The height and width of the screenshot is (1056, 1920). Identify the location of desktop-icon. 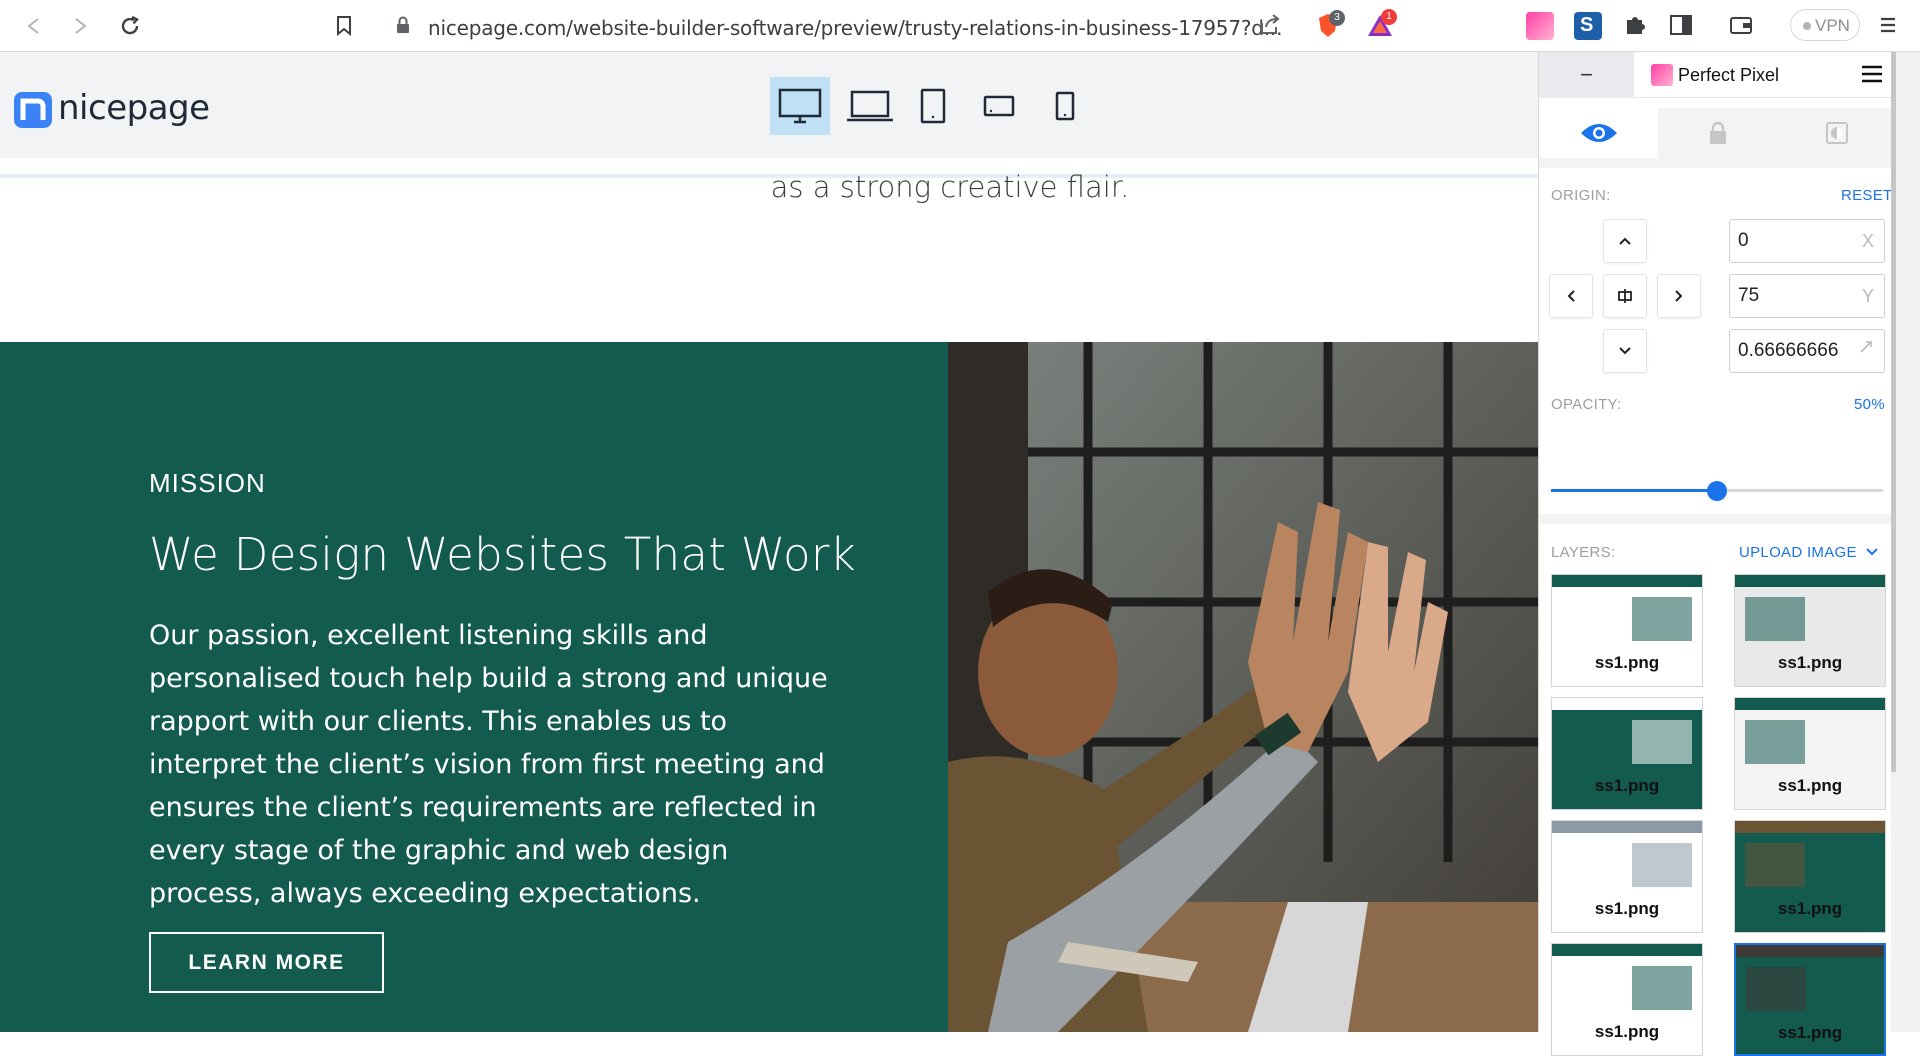
(800, 106).